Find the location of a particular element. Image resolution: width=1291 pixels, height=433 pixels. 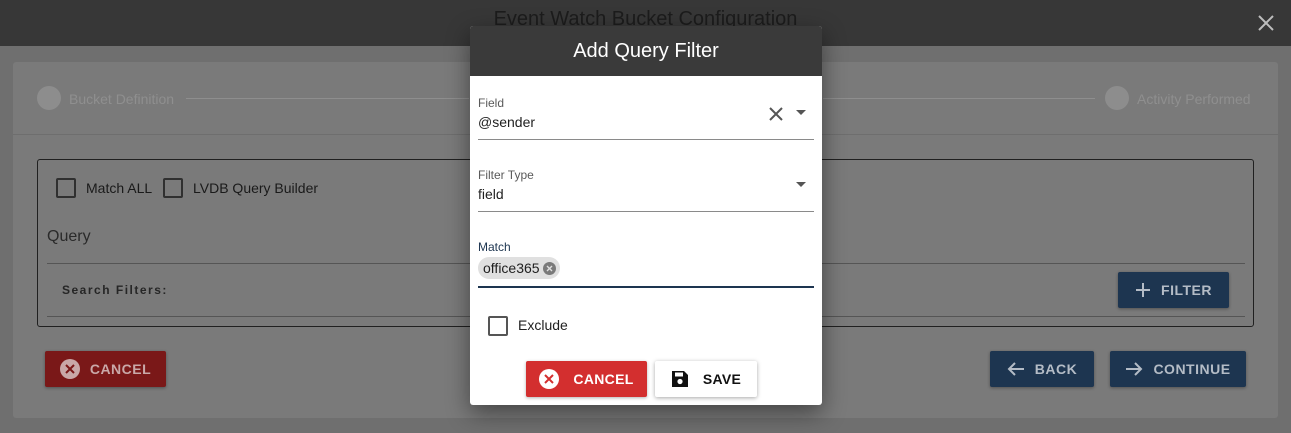

add-filter-label: FILTER is located at coordinates (1186, 290).